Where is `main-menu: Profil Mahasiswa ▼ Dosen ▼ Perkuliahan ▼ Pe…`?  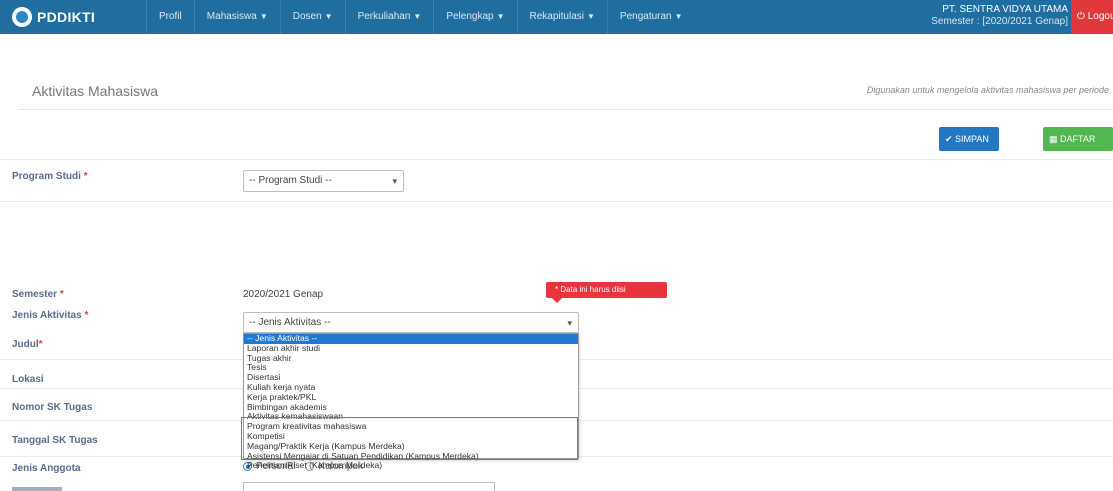 main-menu: Profil Mahasiswa ▼ Dosen ▼ Perkuliahan ▼ Pe… is located at coordinates (420, 17).